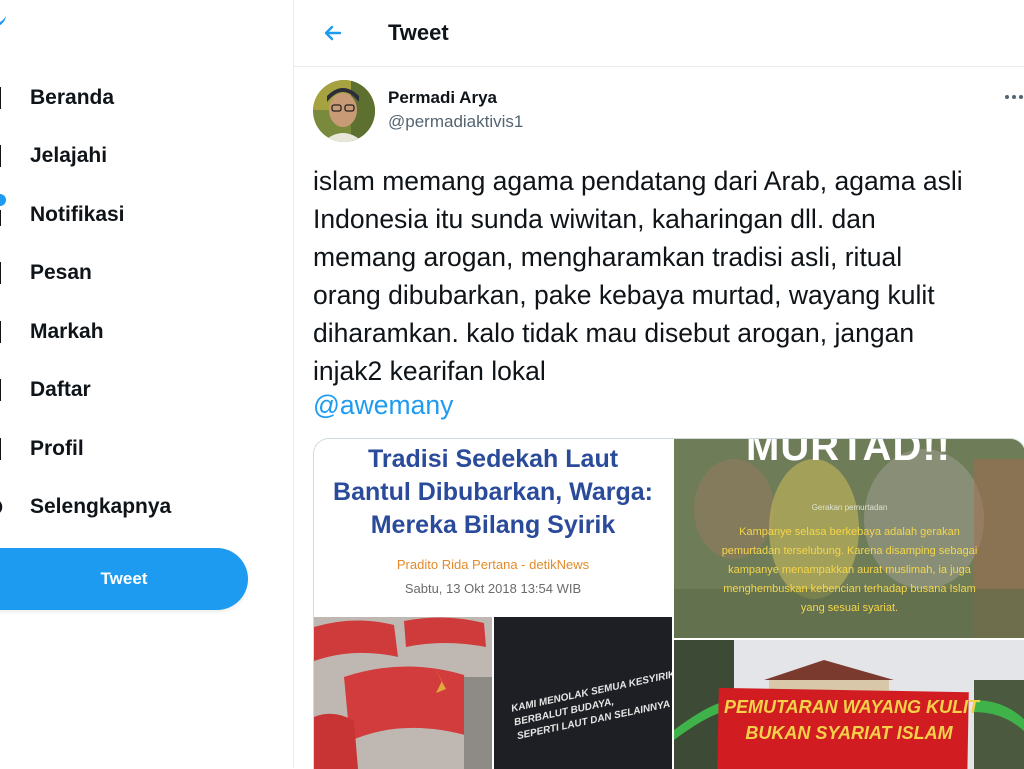 This screenshot has height=769, width=1024. I want to click on chairs-illustration, so click(403, 693).